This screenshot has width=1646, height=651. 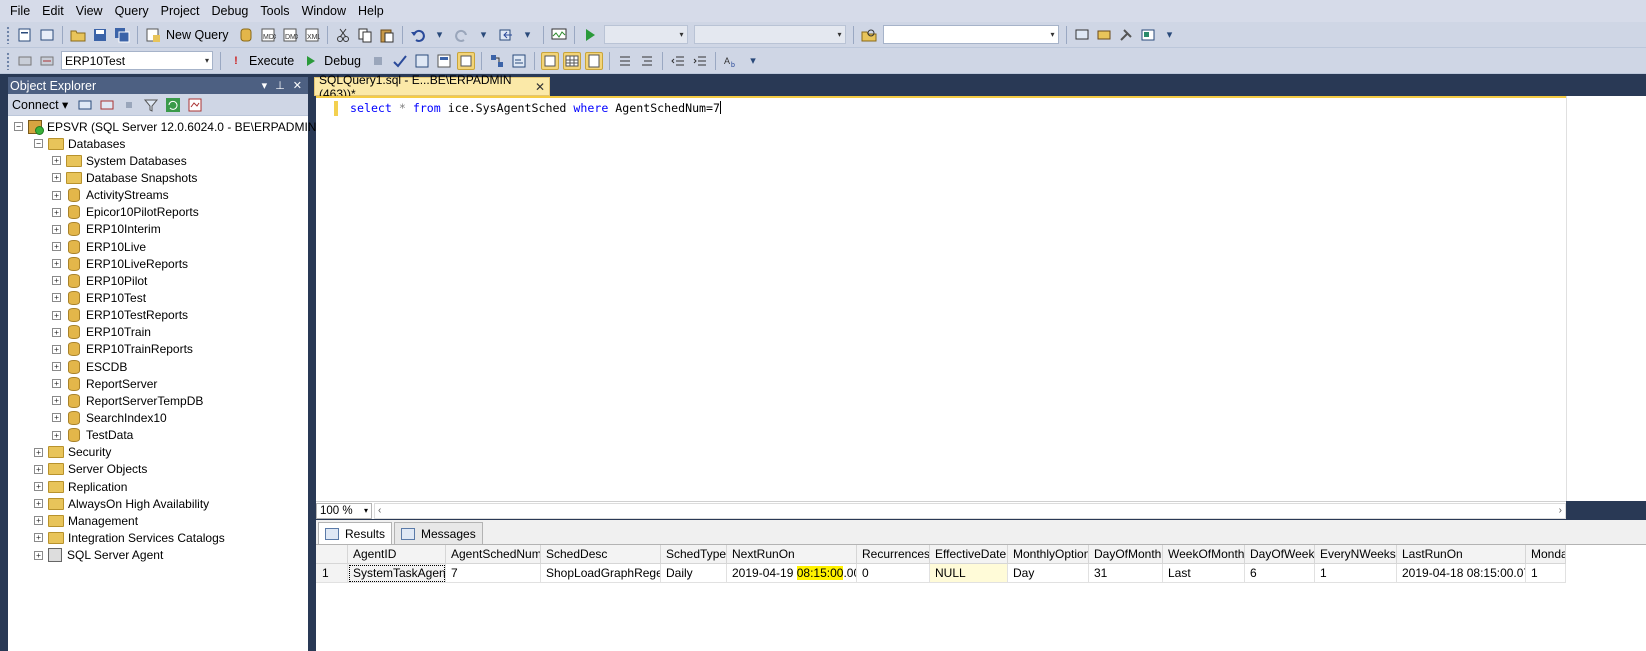 What do you see at coordinates (173, 105) in the screenshot?
I see `refresh-icon` at bounding box center [173, 105].